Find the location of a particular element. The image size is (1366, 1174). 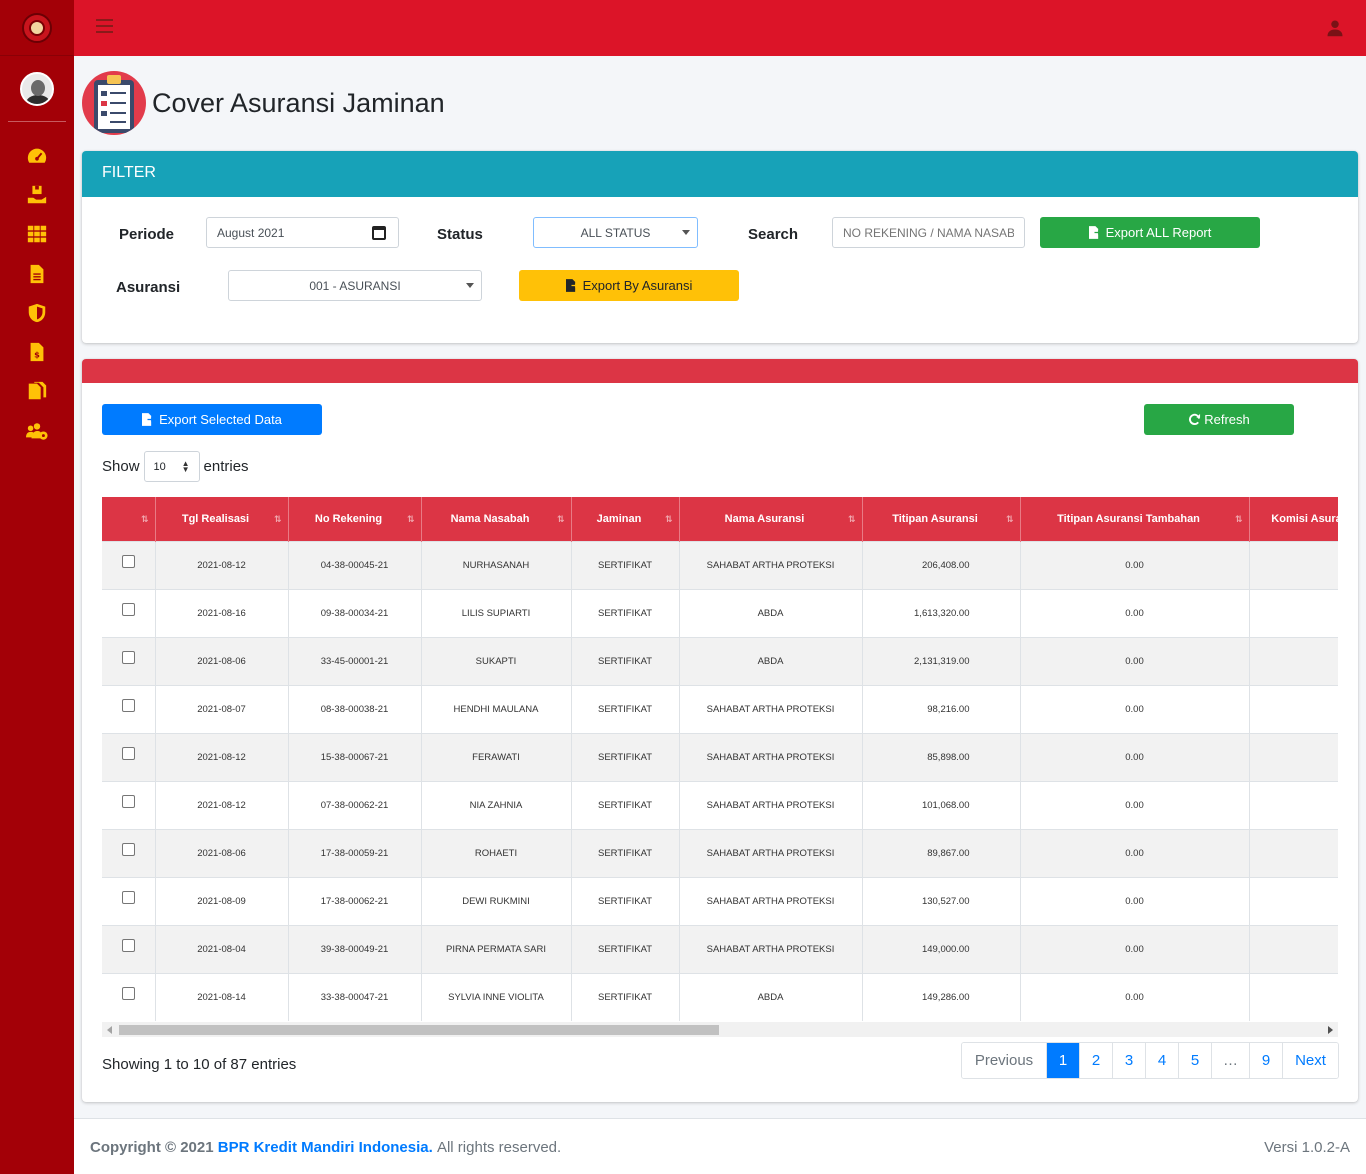

table-cell: 2021-08-12 is located at coordinates (222, 756).